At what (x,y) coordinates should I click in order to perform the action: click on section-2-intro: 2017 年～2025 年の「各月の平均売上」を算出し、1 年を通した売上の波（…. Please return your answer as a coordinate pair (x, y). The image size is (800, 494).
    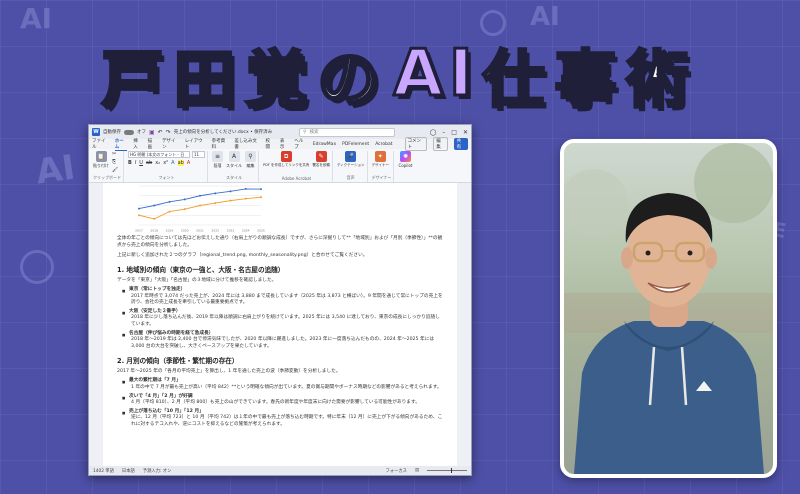
    Looking at the image, I should click on (229, 372).